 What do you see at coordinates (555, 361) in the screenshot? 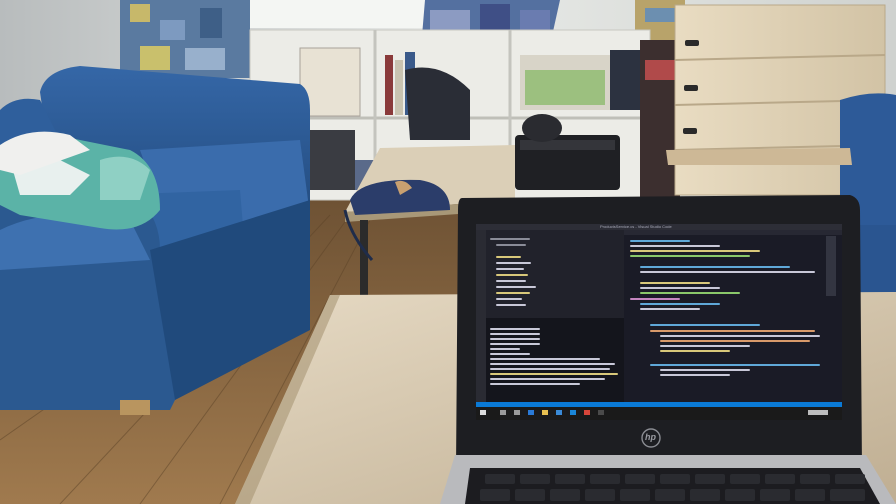
I see `terminal-output` at bounding box center [555, 361].